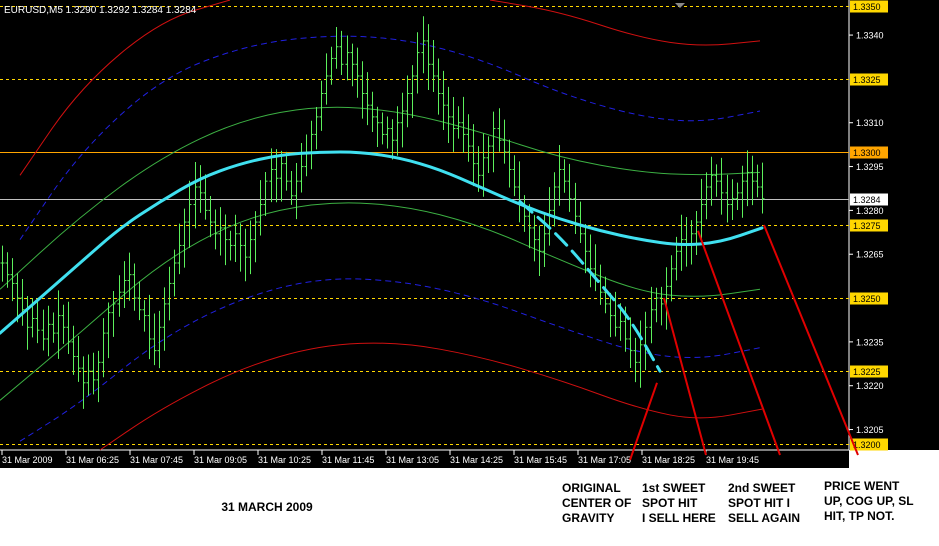 This screenshot has height=546, width=939. Describe the element at coordinates (867, 7) in the screenshot. I see `price-level-label: 1.3350` at that location.